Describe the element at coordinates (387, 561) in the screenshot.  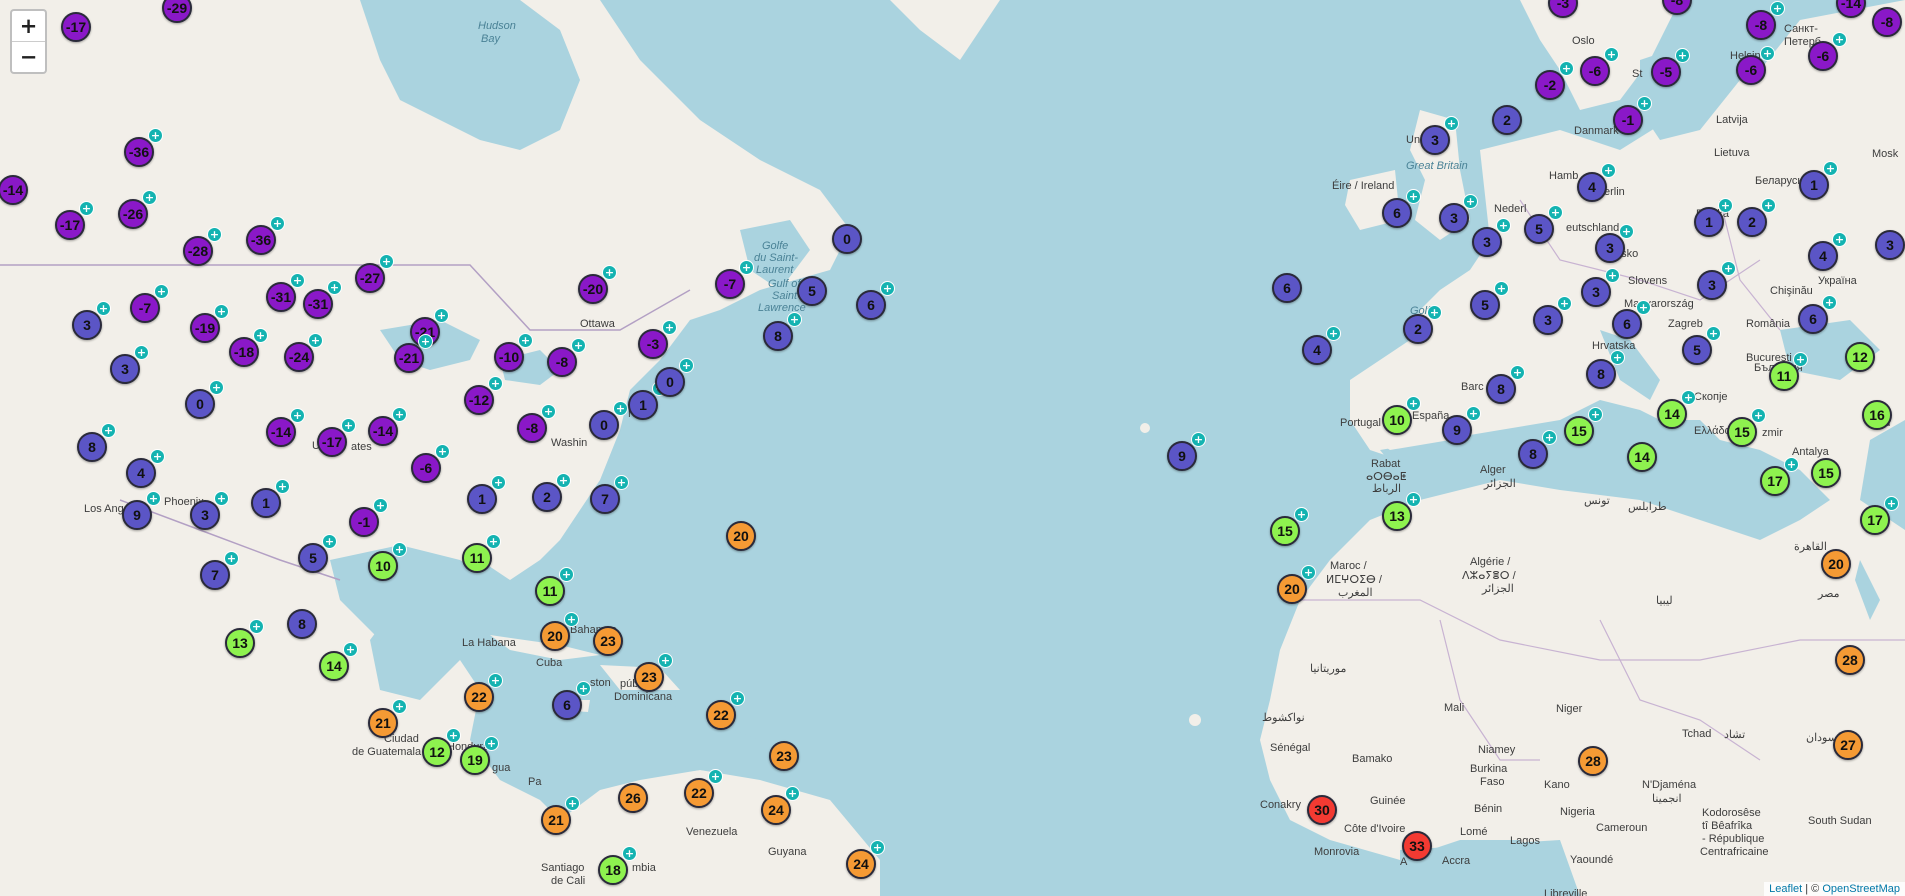
I see `temperature-marker: 10 +` at that location.